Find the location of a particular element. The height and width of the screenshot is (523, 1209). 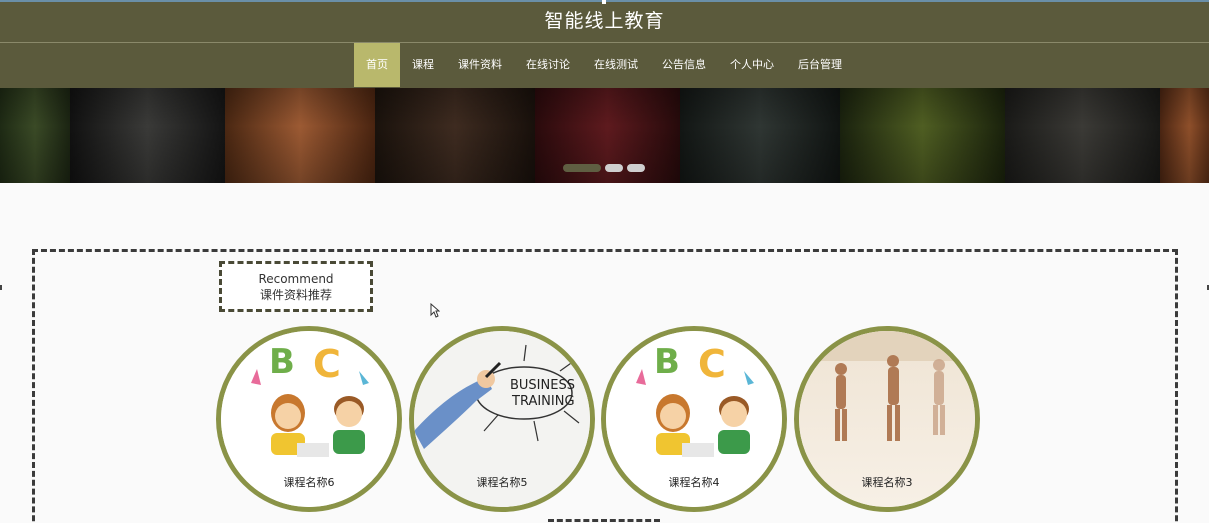

carousel-indicators is located at coordinates (604, 168).